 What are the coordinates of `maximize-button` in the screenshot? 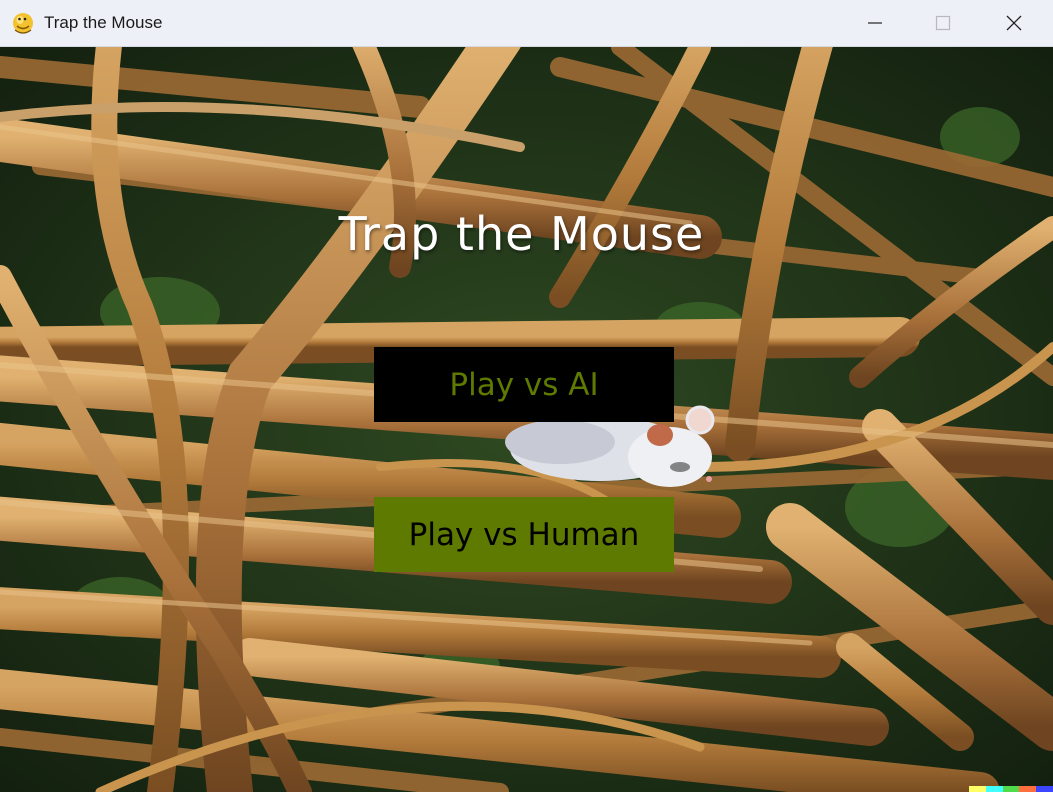 It's located at (943, 23).